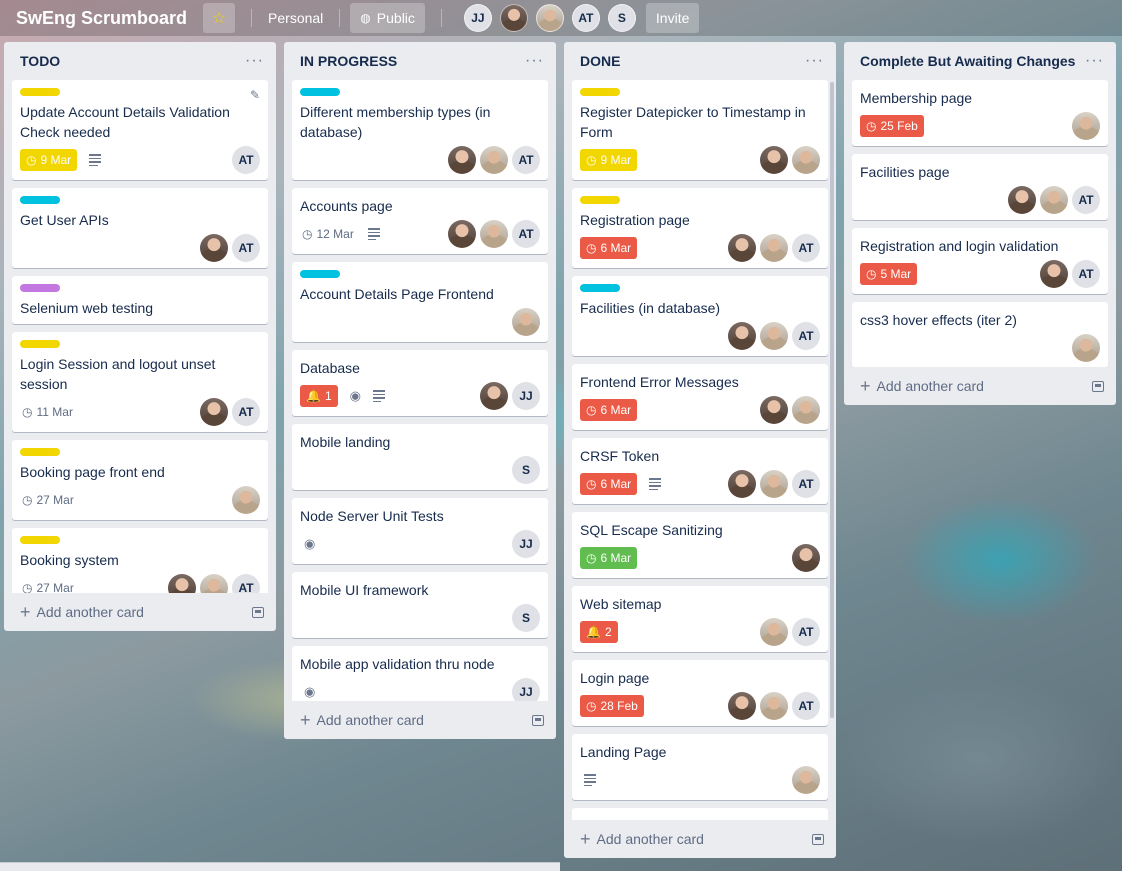 The height and width of the screenshot is (871, 1122). I want to click on list-title: IN PROGRESS, so click(348, 61).